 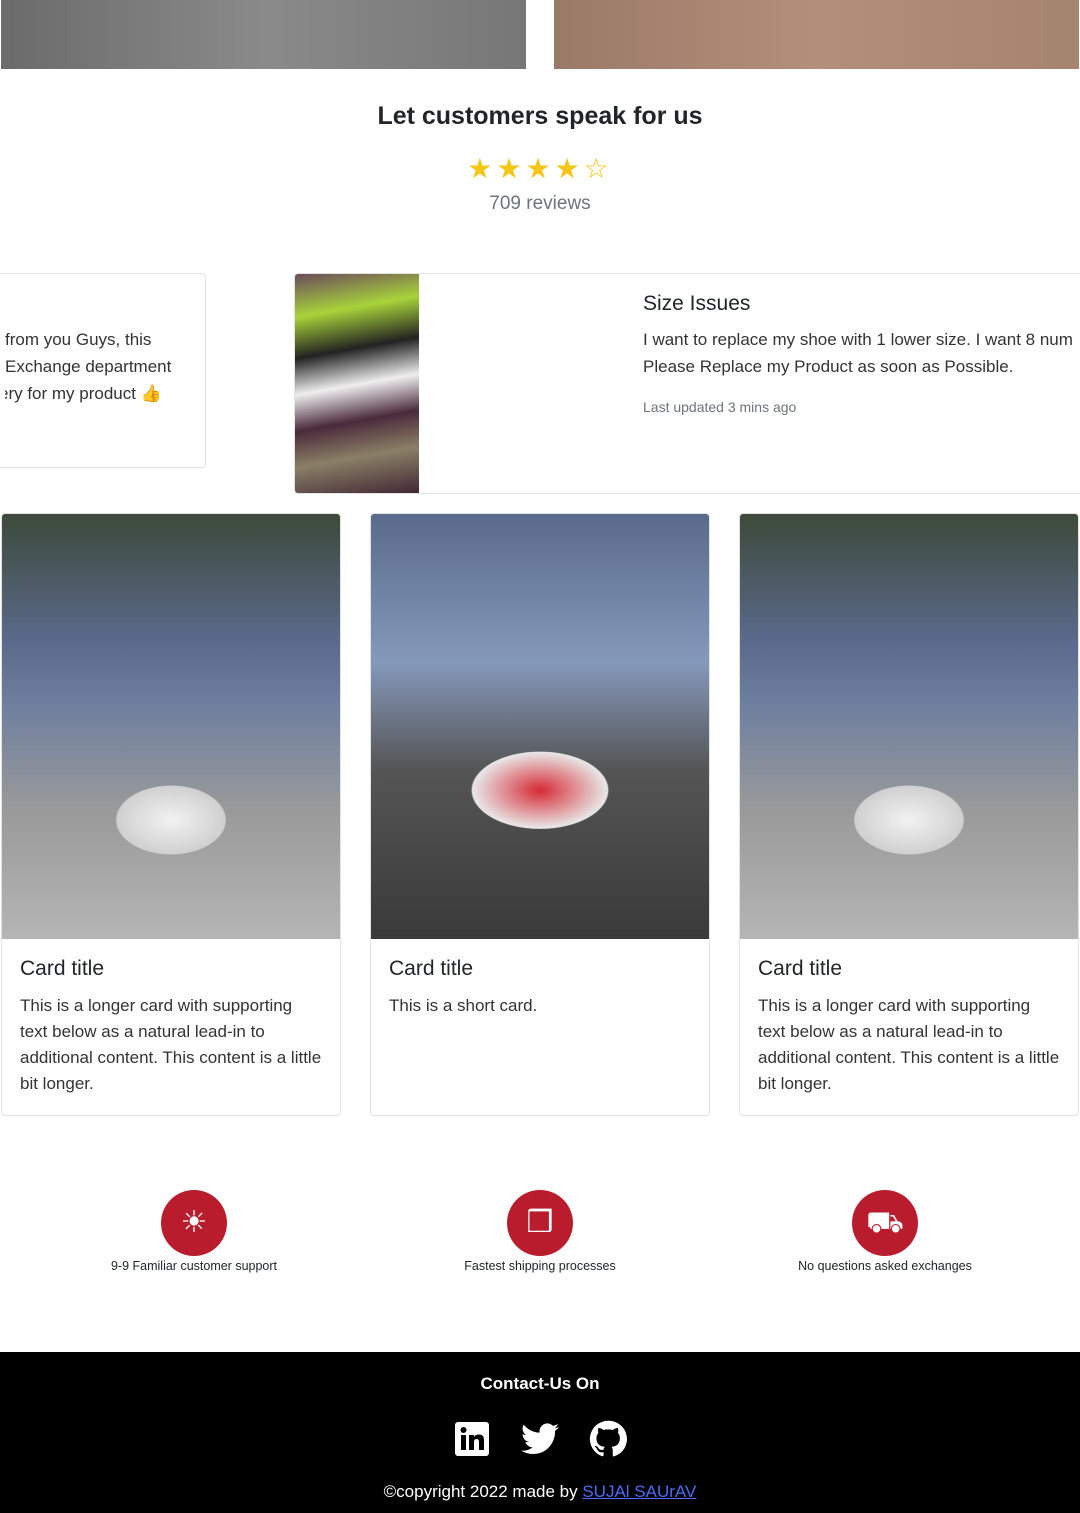 I want to click on support-icon: ☀, so click(x=194, y=1223).